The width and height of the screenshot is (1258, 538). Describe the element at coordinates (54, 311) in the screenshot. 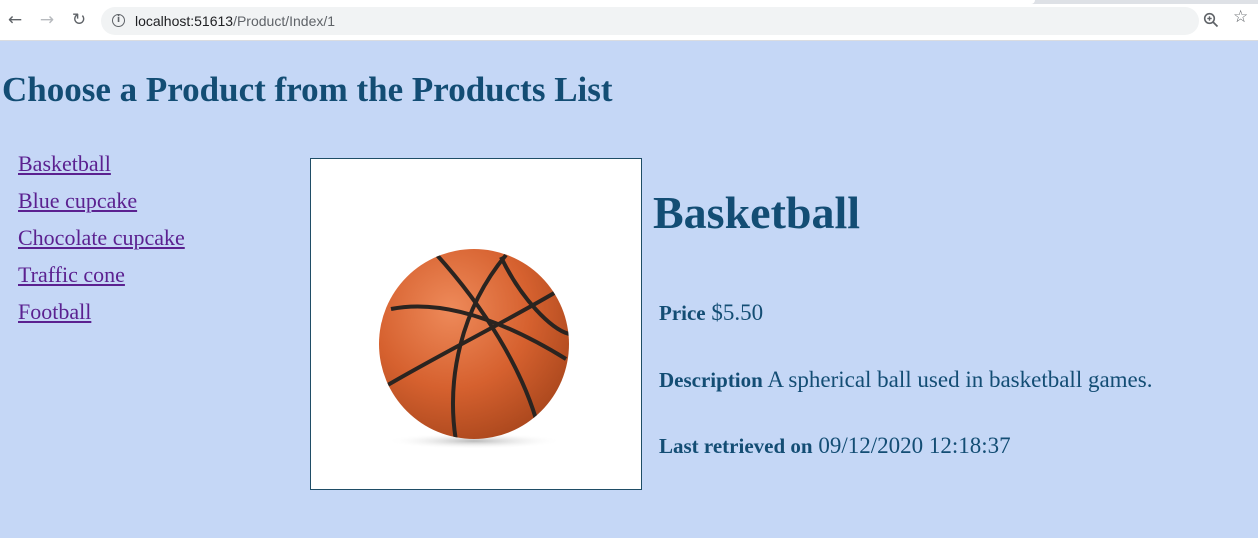

I see `product-link-football: Football` at that location.